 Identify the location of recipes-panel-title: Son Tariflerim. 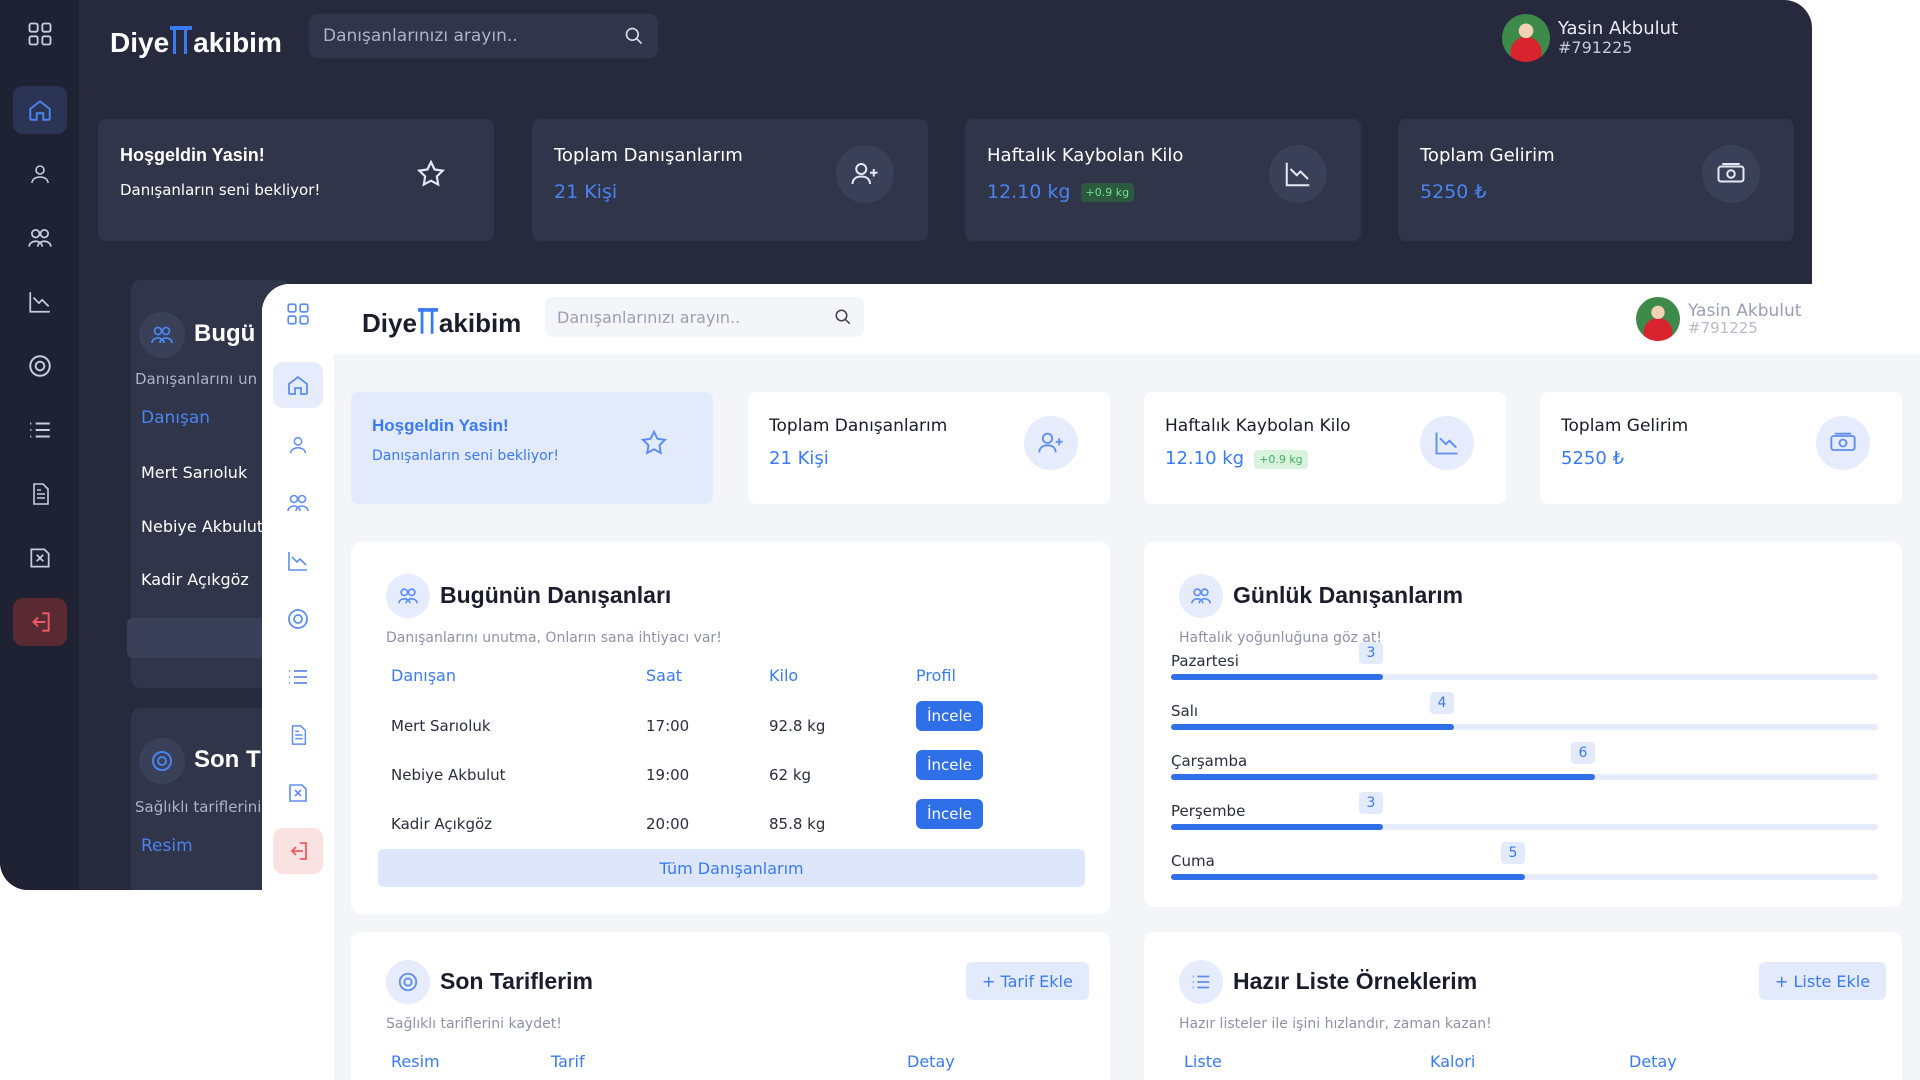
(516, 981).